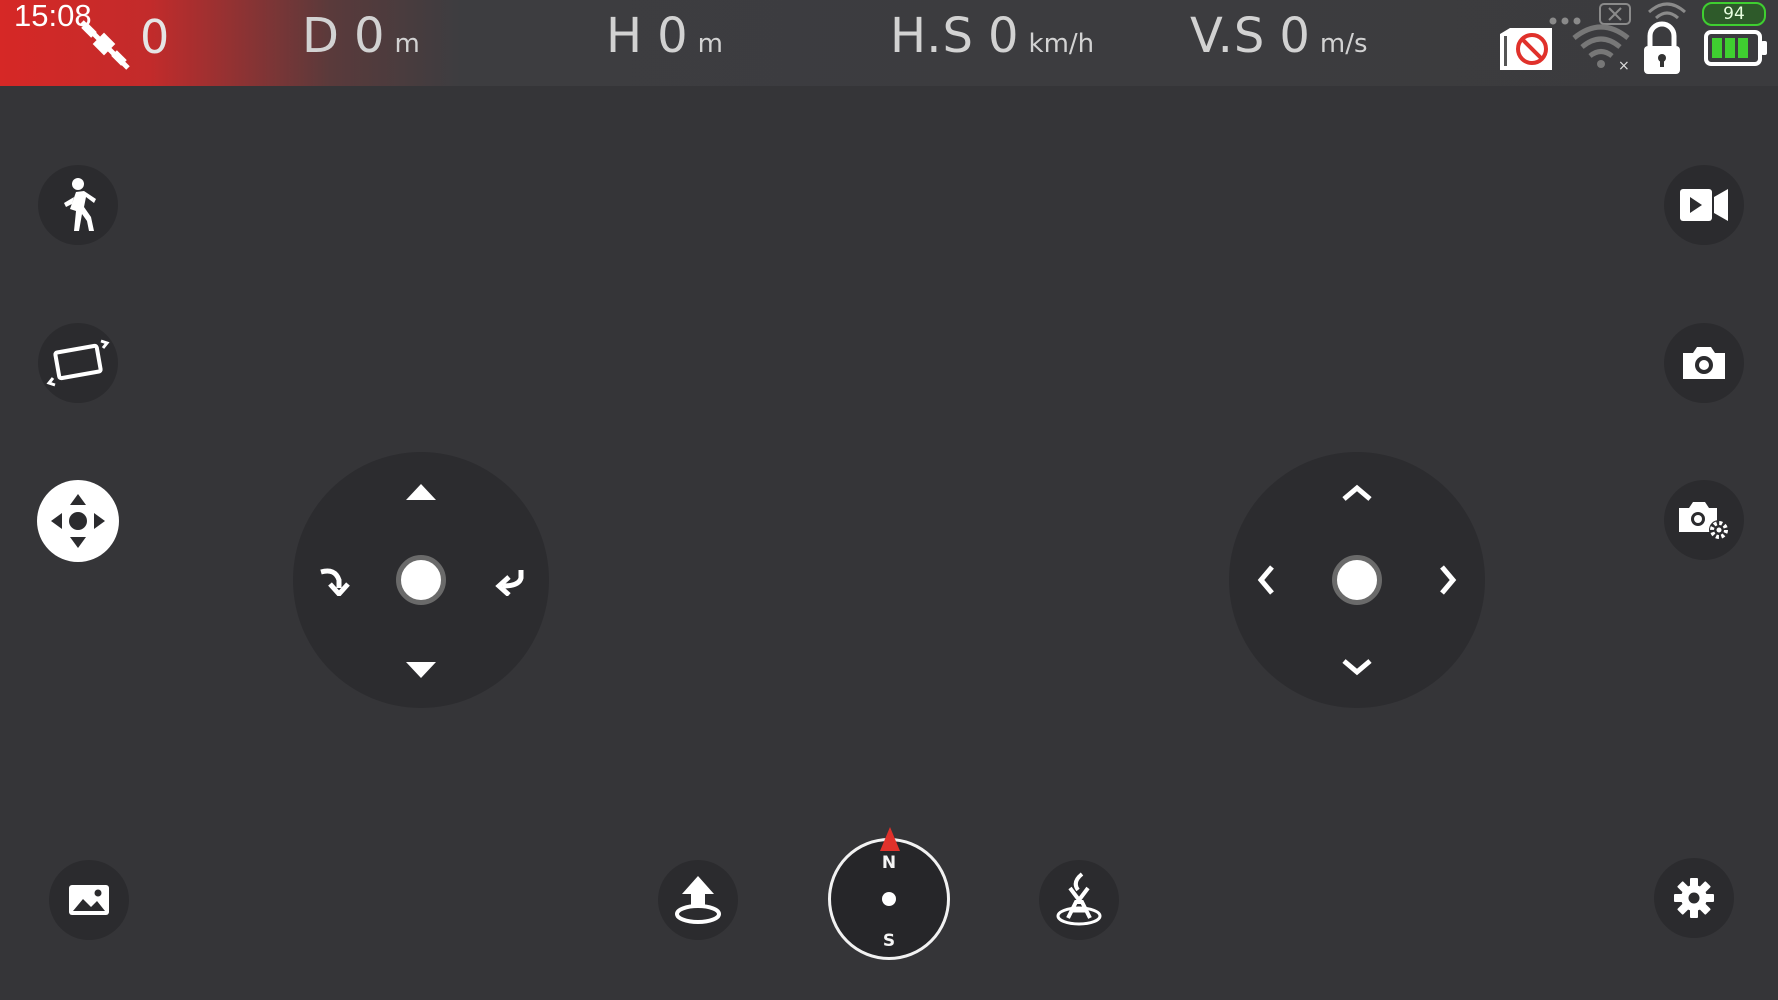 Image resolution: width=1778 pixels, height=1000 pixels. Describe the element at coordinates (1357, 492) in the screenshot. I see `forward-arrow-icon` at that location.